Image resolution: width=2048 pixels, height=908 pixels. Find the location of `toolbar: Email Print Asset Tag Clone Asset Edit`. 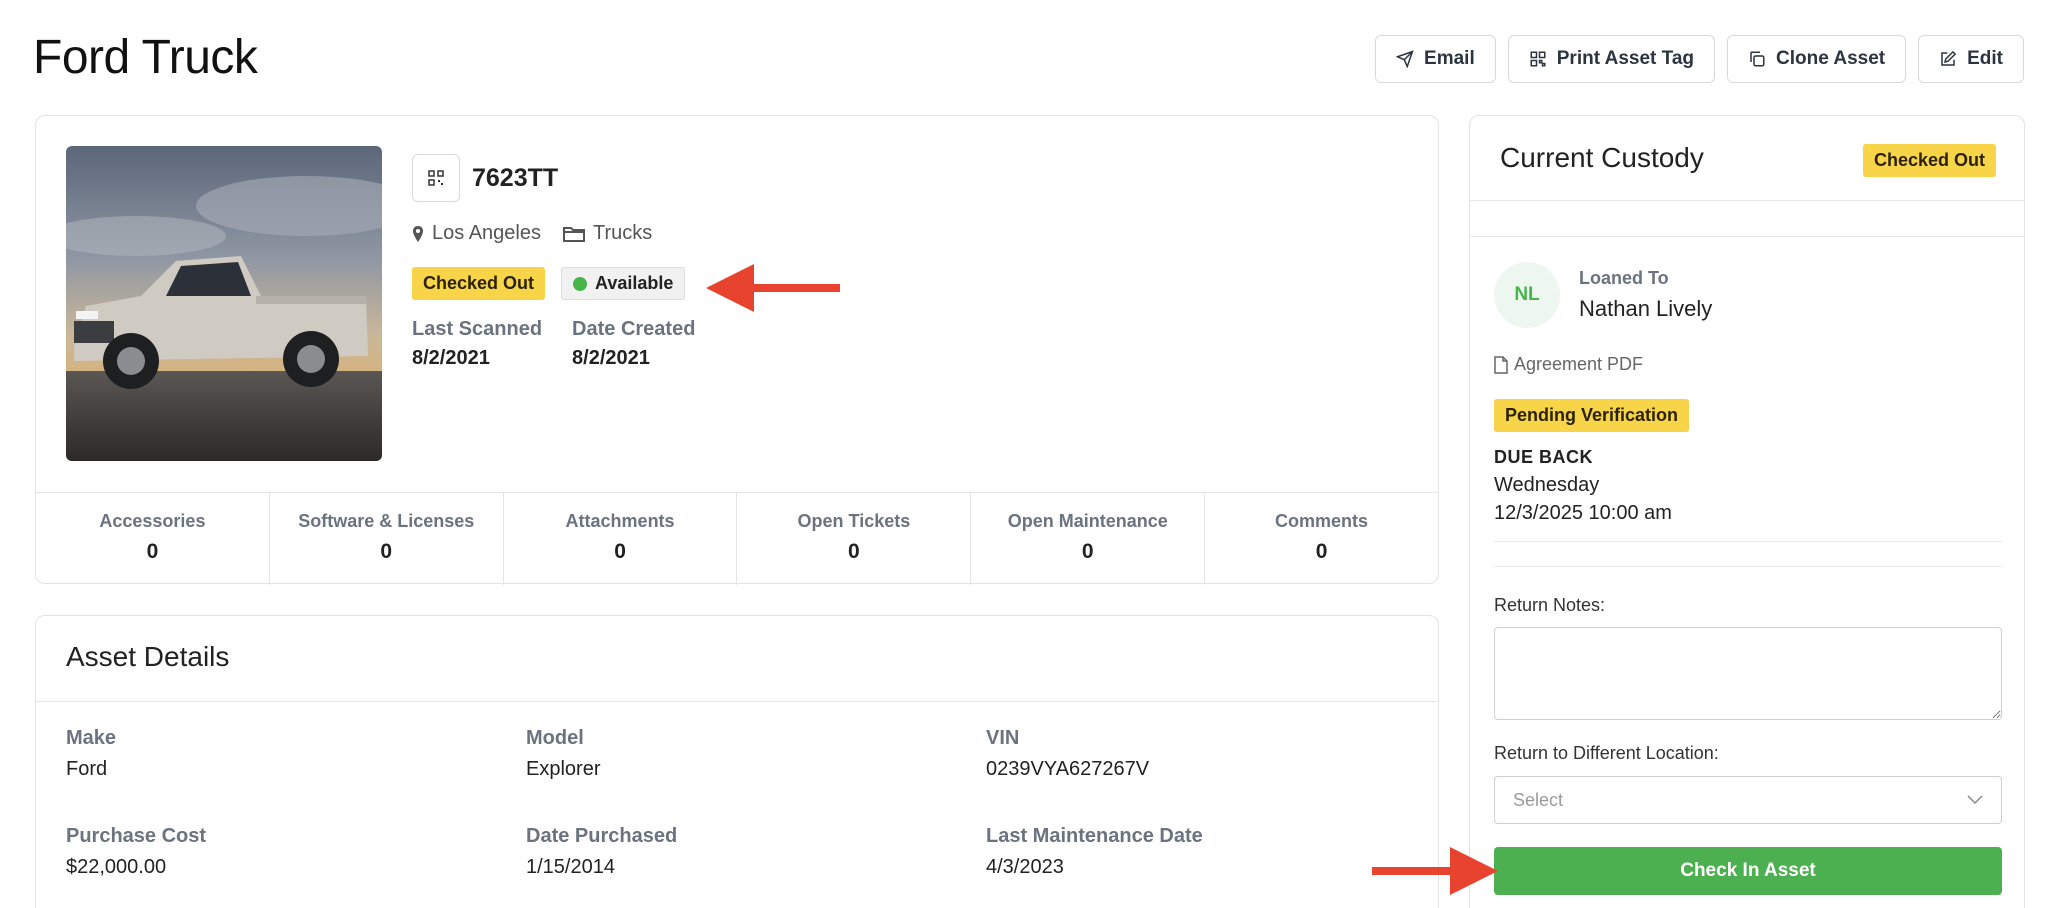

toolbar: Email Print Asset Tag Clone Asset Edit is located at coordinates (1699, 59).